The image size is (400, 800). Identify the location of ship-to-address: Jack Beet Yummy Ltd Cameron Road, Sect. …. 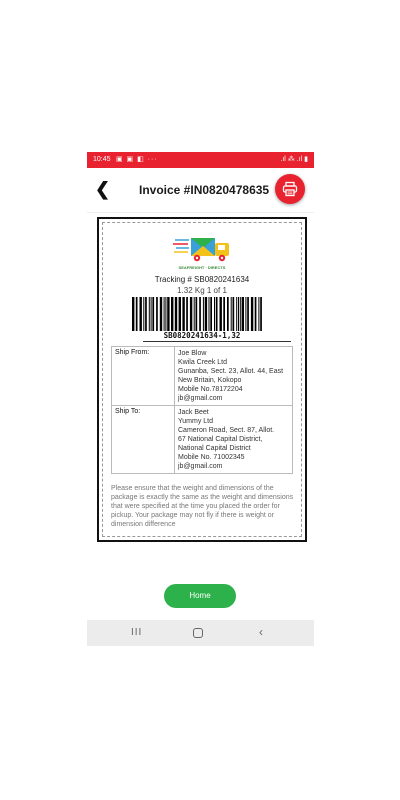
(233, 439).